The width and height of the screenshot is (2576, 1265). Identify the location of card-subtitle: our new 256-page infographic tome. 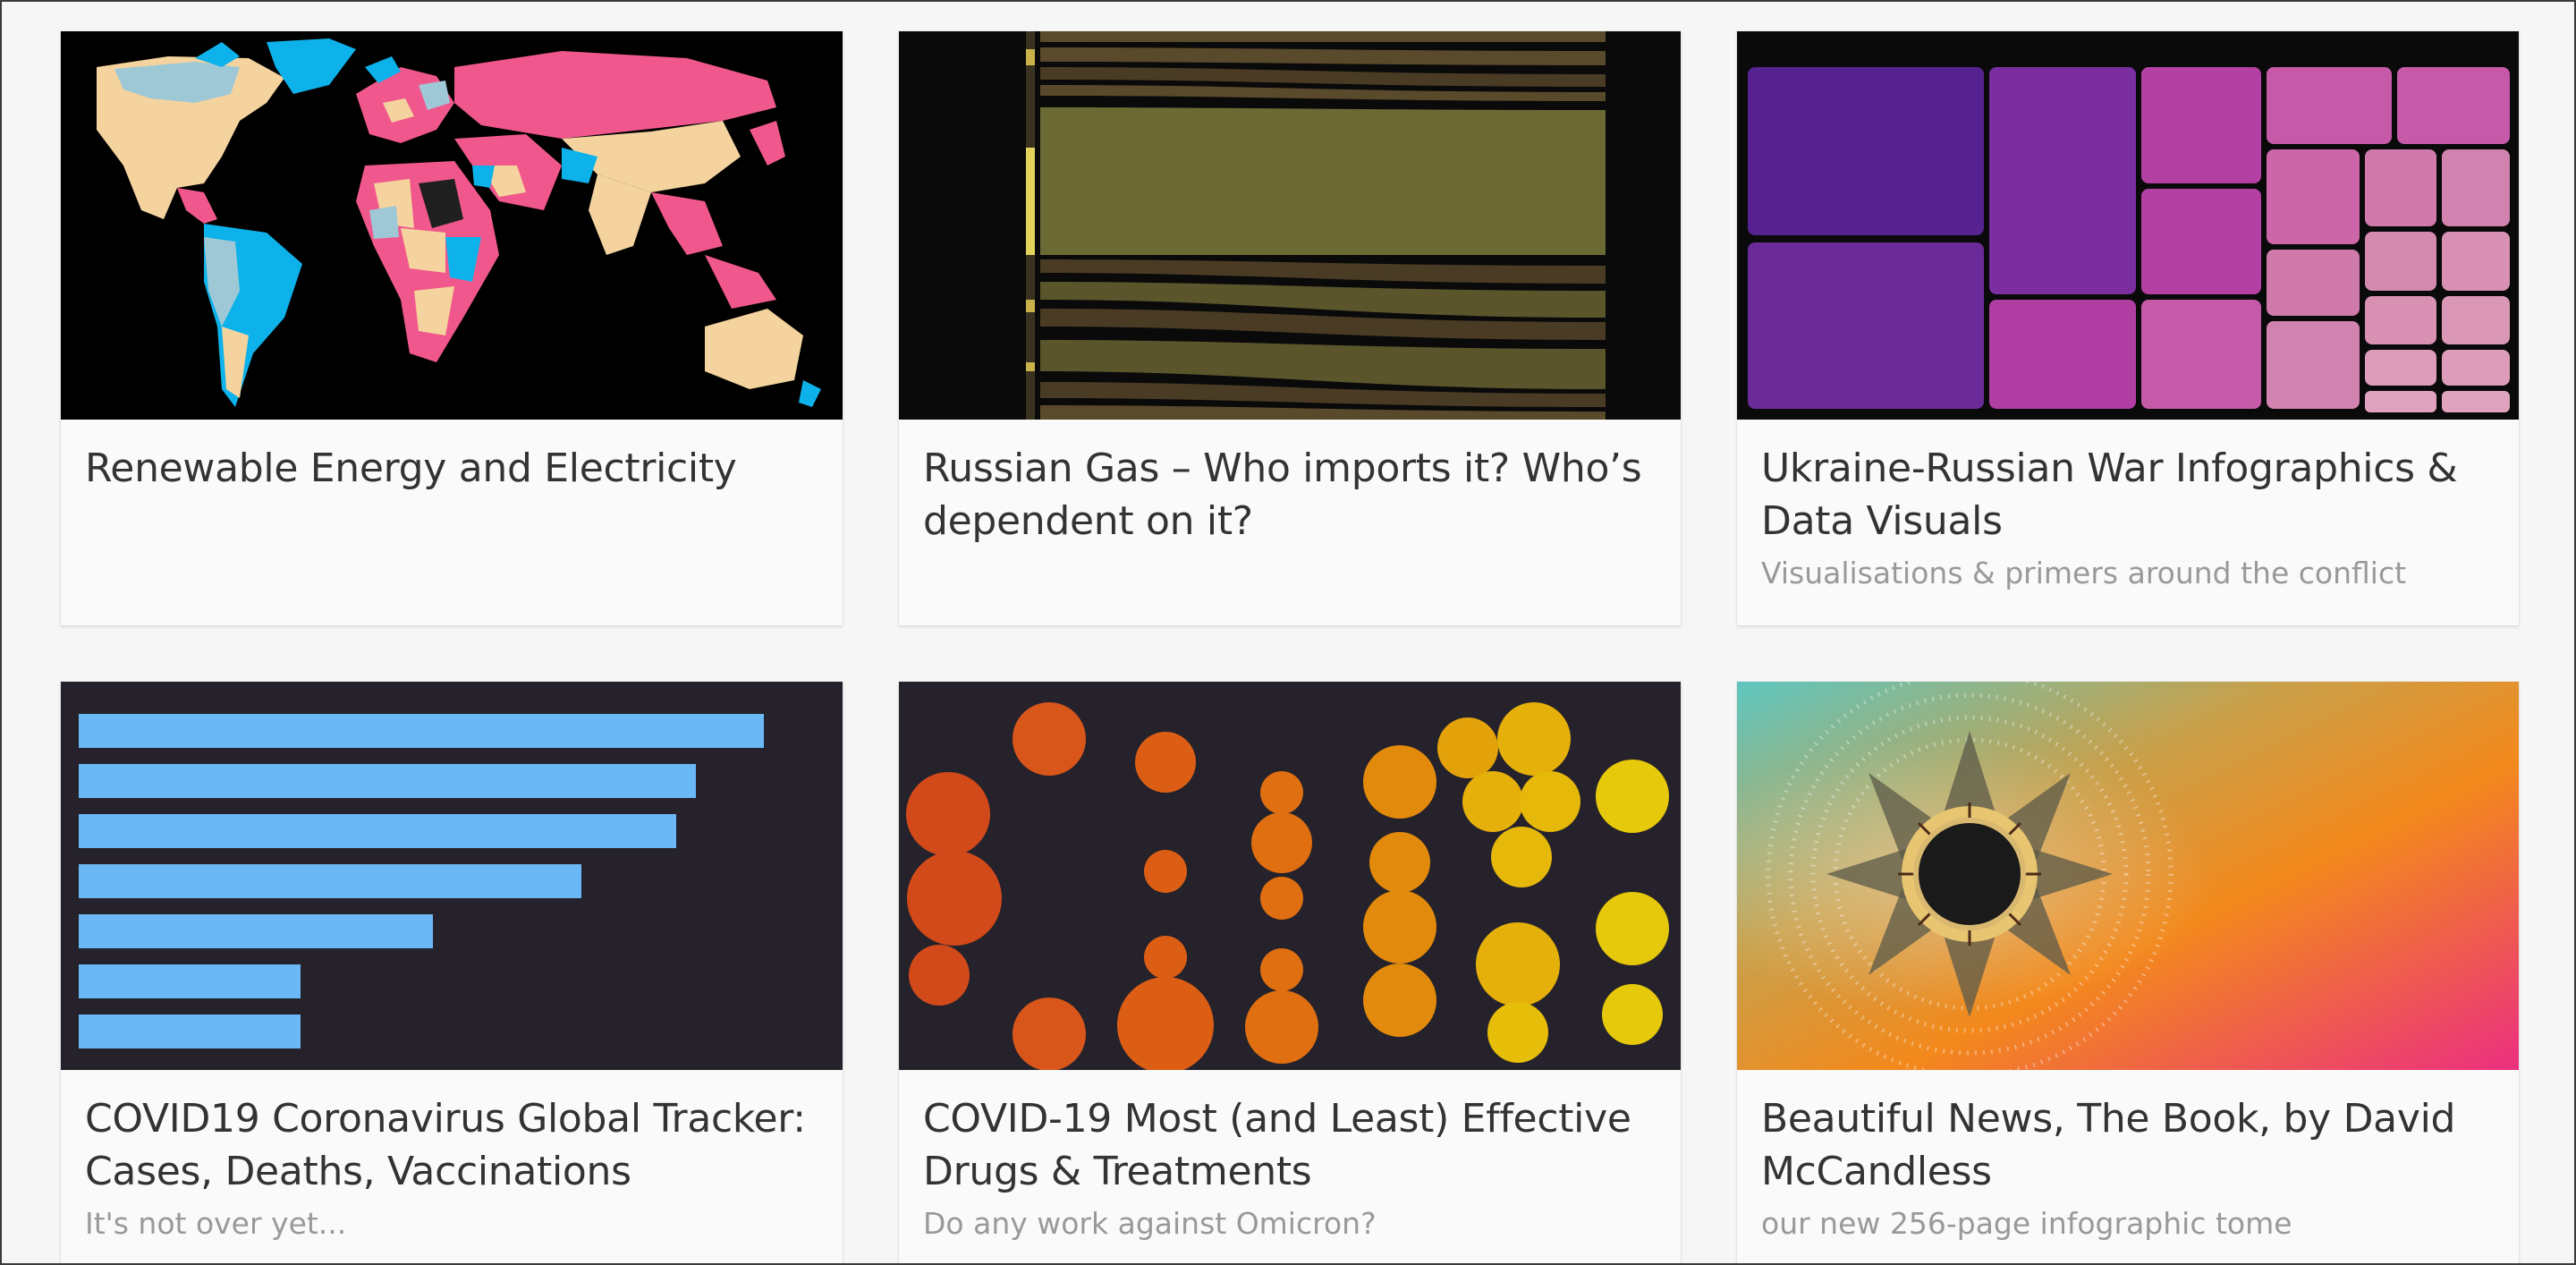
(2026, 1223).